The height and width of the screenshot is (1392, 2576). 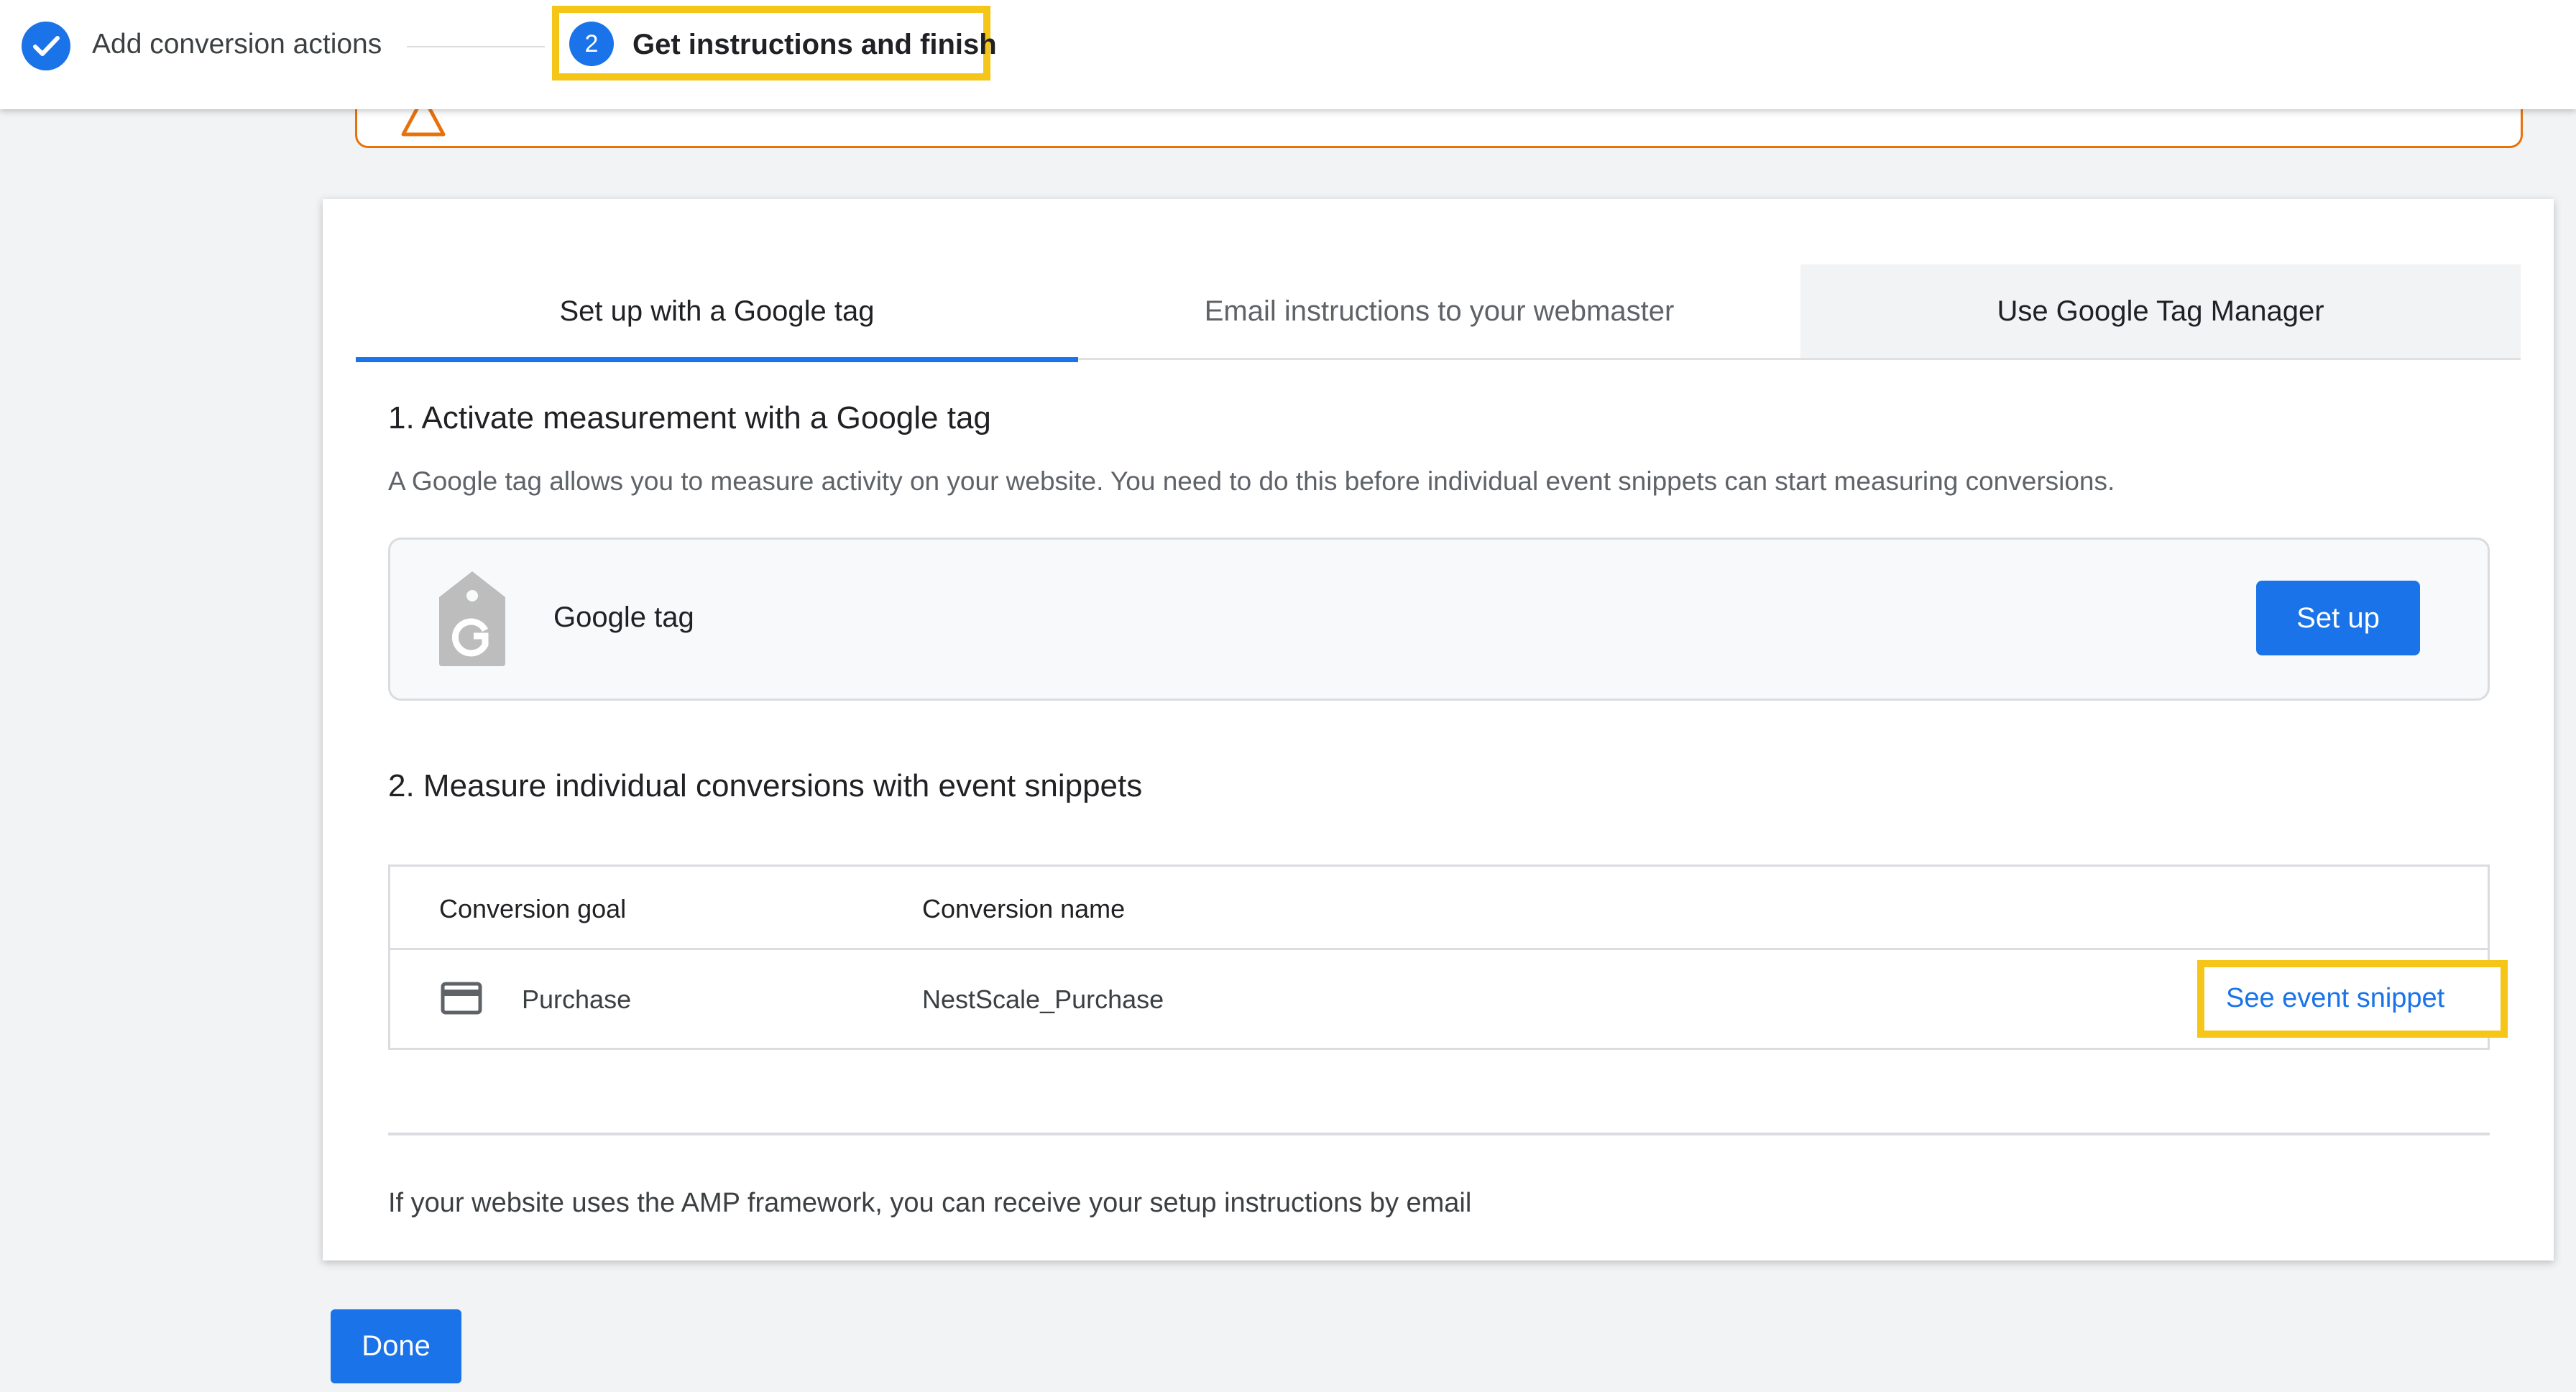 I want to click on check-circle-icon, so click(x=46, y=46).